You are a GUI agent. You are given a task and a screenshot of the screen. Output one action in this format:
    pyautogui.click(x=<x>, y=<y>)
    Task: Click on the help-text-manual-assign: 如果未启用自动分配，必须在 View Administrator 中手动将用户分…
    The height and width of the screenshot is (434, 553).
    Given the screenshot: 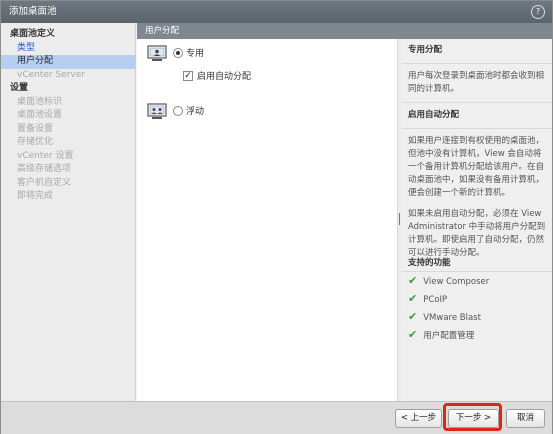 What is the action you would take?
    pyautogui.click(x=477, y=233)
    